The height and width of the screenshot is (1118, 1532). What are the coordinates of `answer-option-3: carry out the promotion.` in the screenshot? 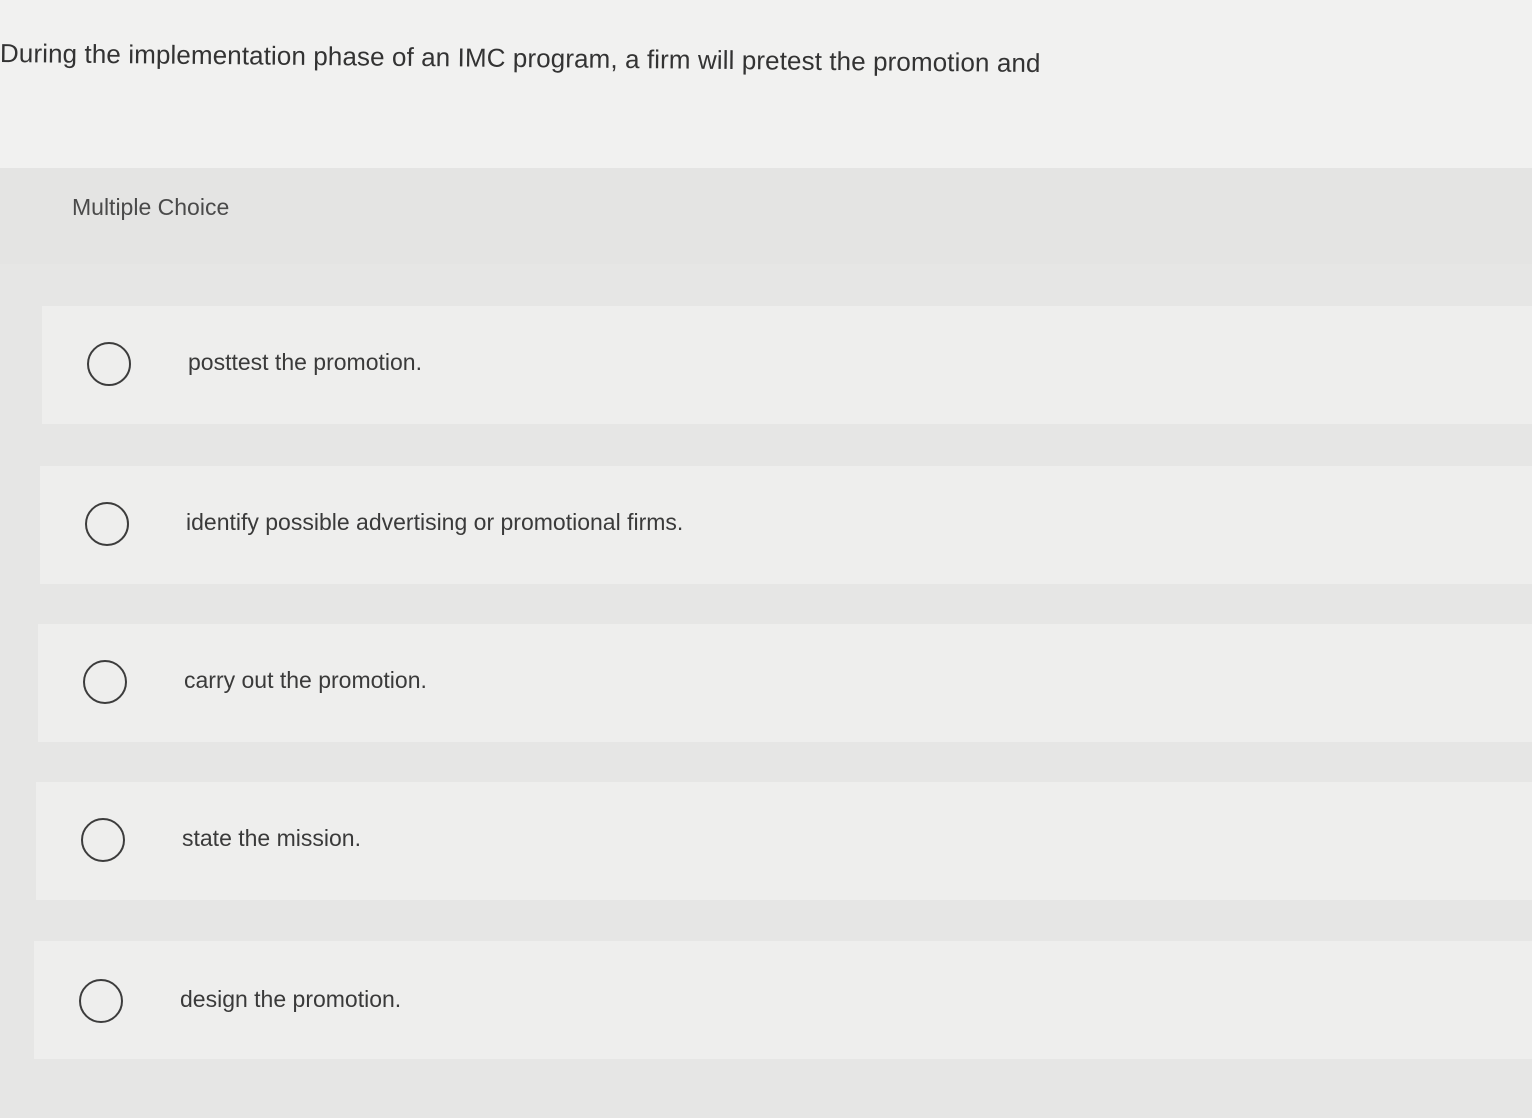 It's located at (785, 683).